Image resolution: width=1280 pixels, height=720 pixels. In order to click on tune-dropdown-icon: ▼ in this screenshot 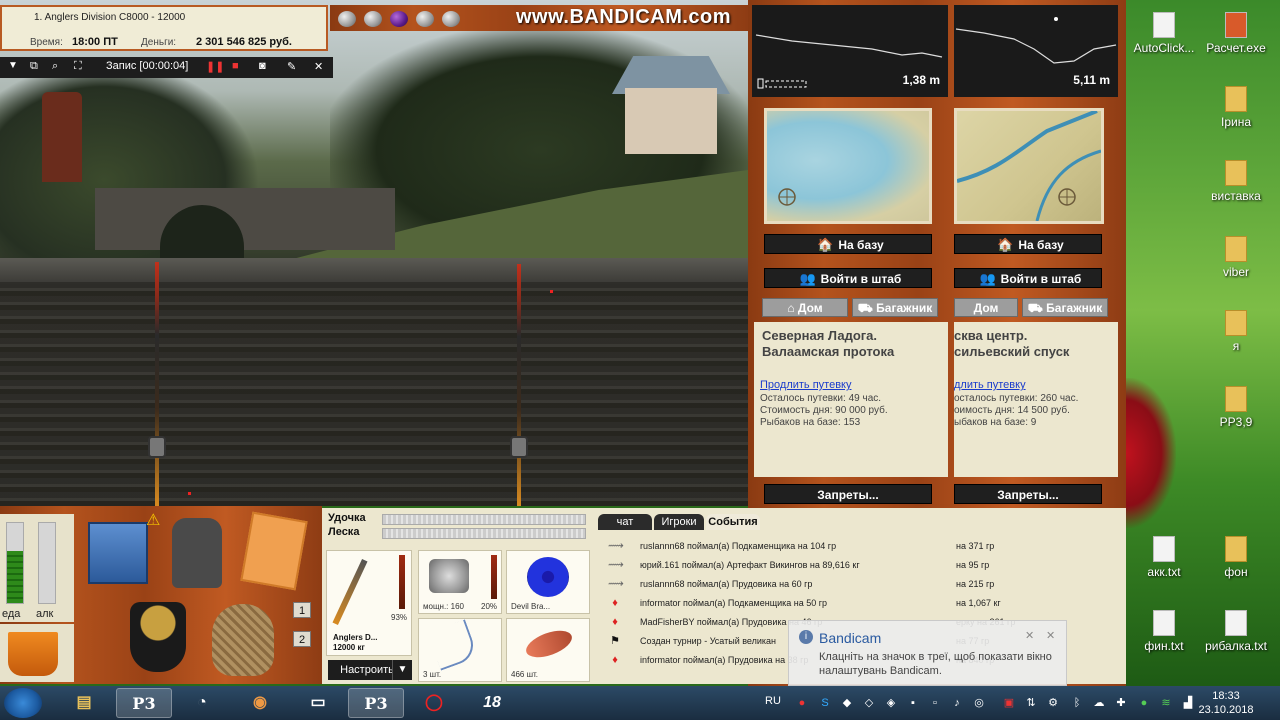, I will do `click(402, 670)`.